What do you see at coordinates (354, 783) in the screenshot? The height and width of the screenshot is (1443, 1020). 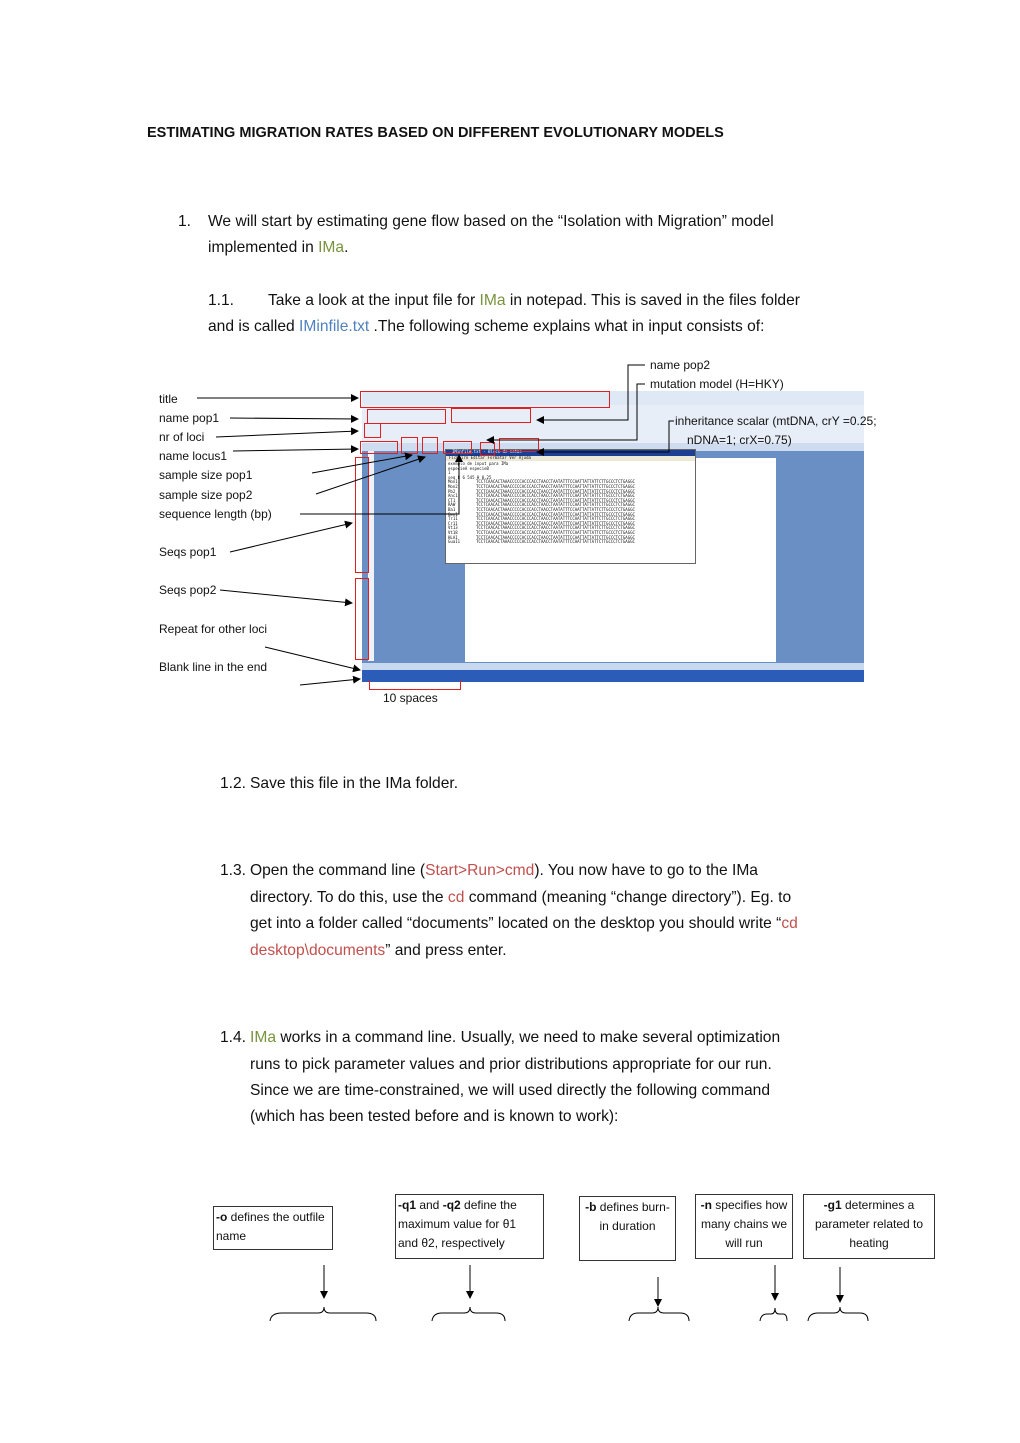 I see `section-1-2-text: Save this file in the IMa folder.` at bounding box center [354, 783].